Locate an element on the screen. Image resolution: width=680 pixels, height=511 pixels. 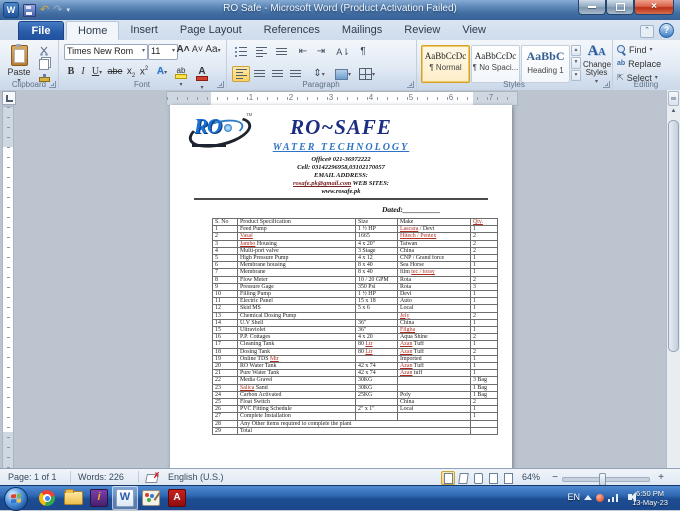
table-row: 9 Pressure Gage 350 Psi Rota 3 is located at coordinates (355, 287).